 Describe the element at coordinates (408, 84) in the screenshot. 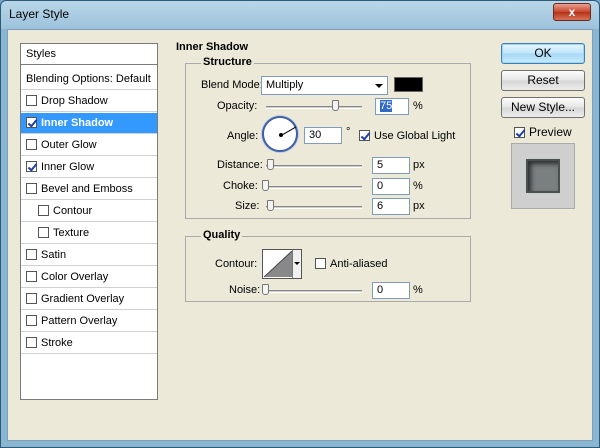

I see `shadow-color-swatch` at that location.